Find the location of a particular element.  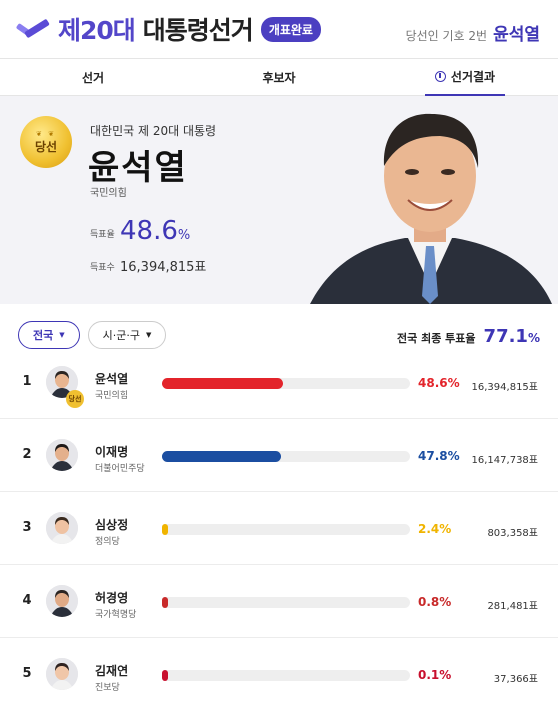

candidate-percent: 48.6% is located at coordinates (439, 383).